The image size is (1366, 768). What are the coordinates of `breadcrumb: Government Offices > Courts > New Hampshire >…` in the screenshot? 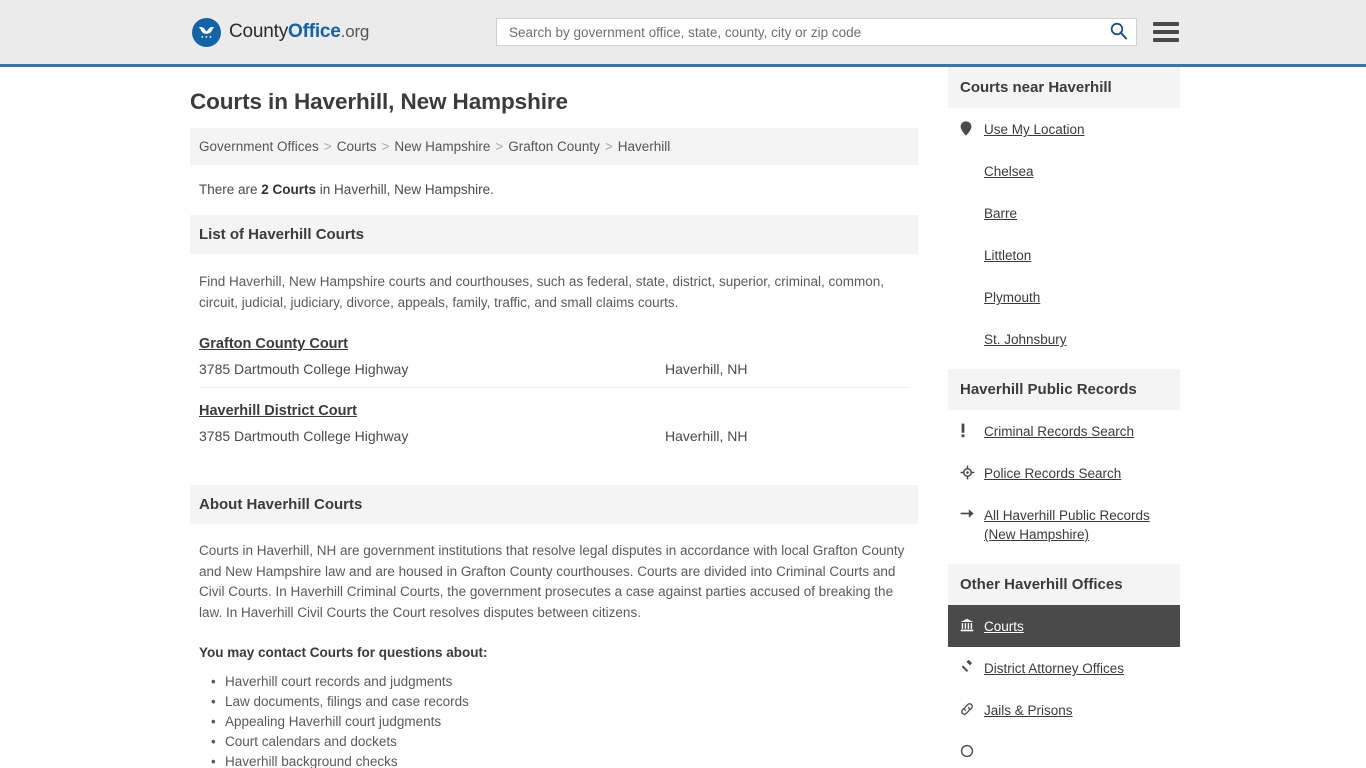 It's located at (554, 146).